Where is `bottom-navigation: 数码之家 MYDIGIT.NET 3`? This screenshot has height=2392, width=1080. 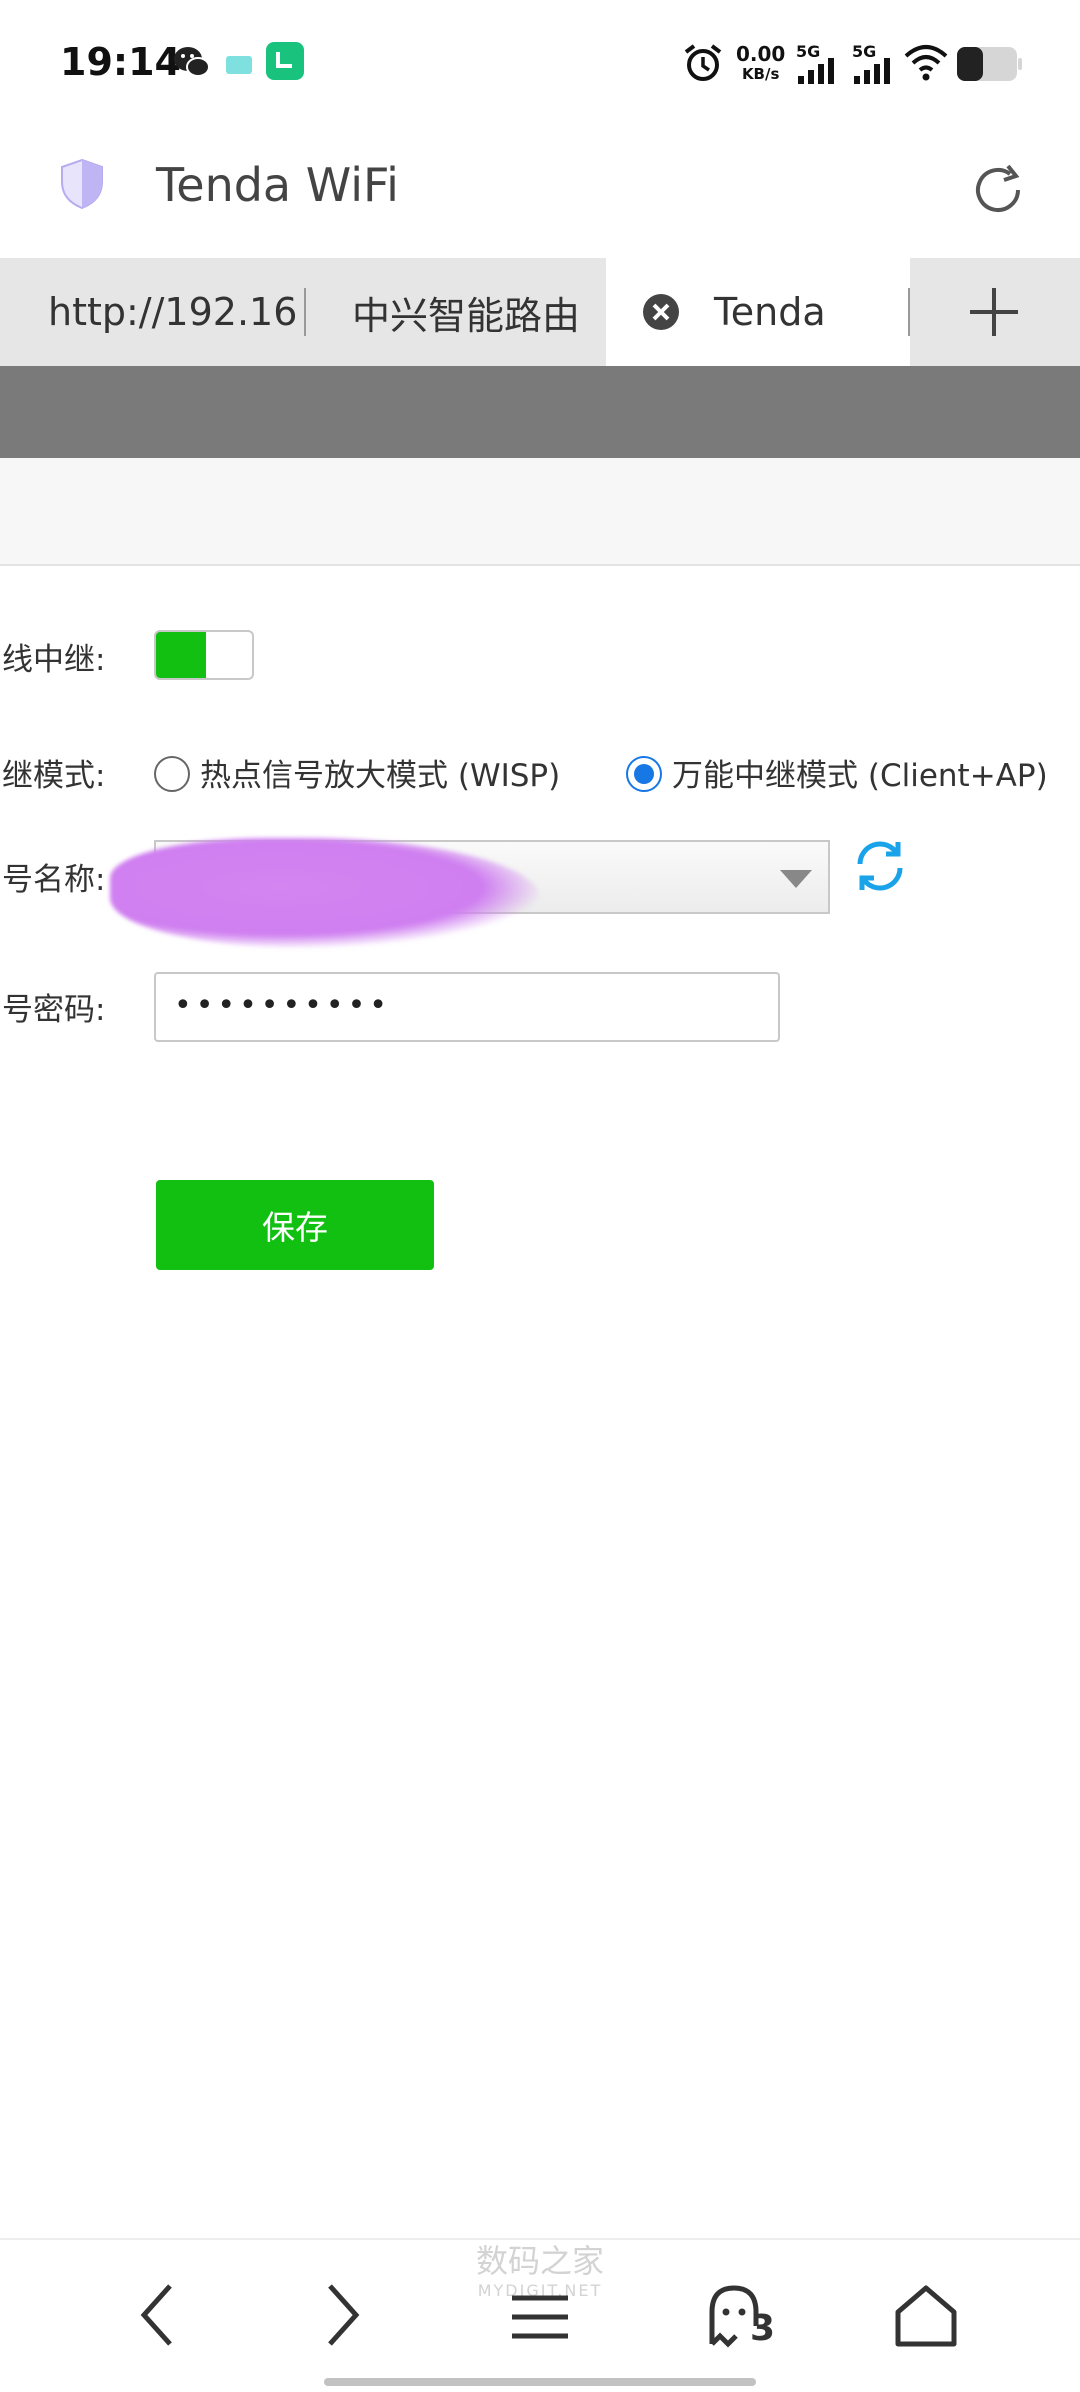 bottom-navigation: 数码之家 MYDIGIT.NET 3 is located at coordinates (540, 2315).